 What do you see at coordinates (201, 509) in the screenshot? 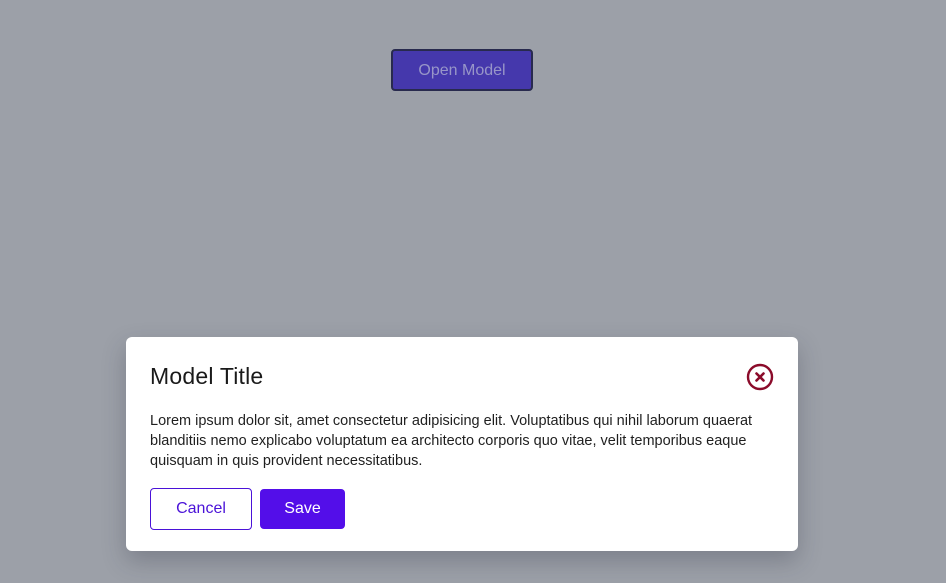
I see `cancel-button: Cancel` at bounding box center [201, 509].